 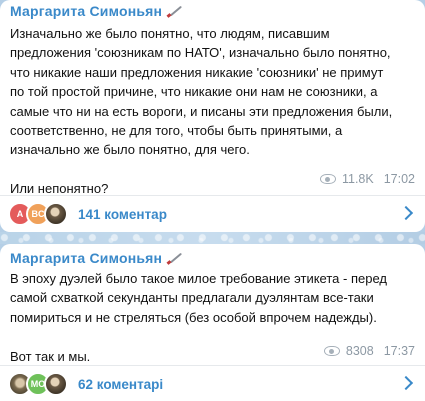 What do you see at coordinates (212, 238) in the screenshot?
I see `chat-background` at bounding box center [212, 238].